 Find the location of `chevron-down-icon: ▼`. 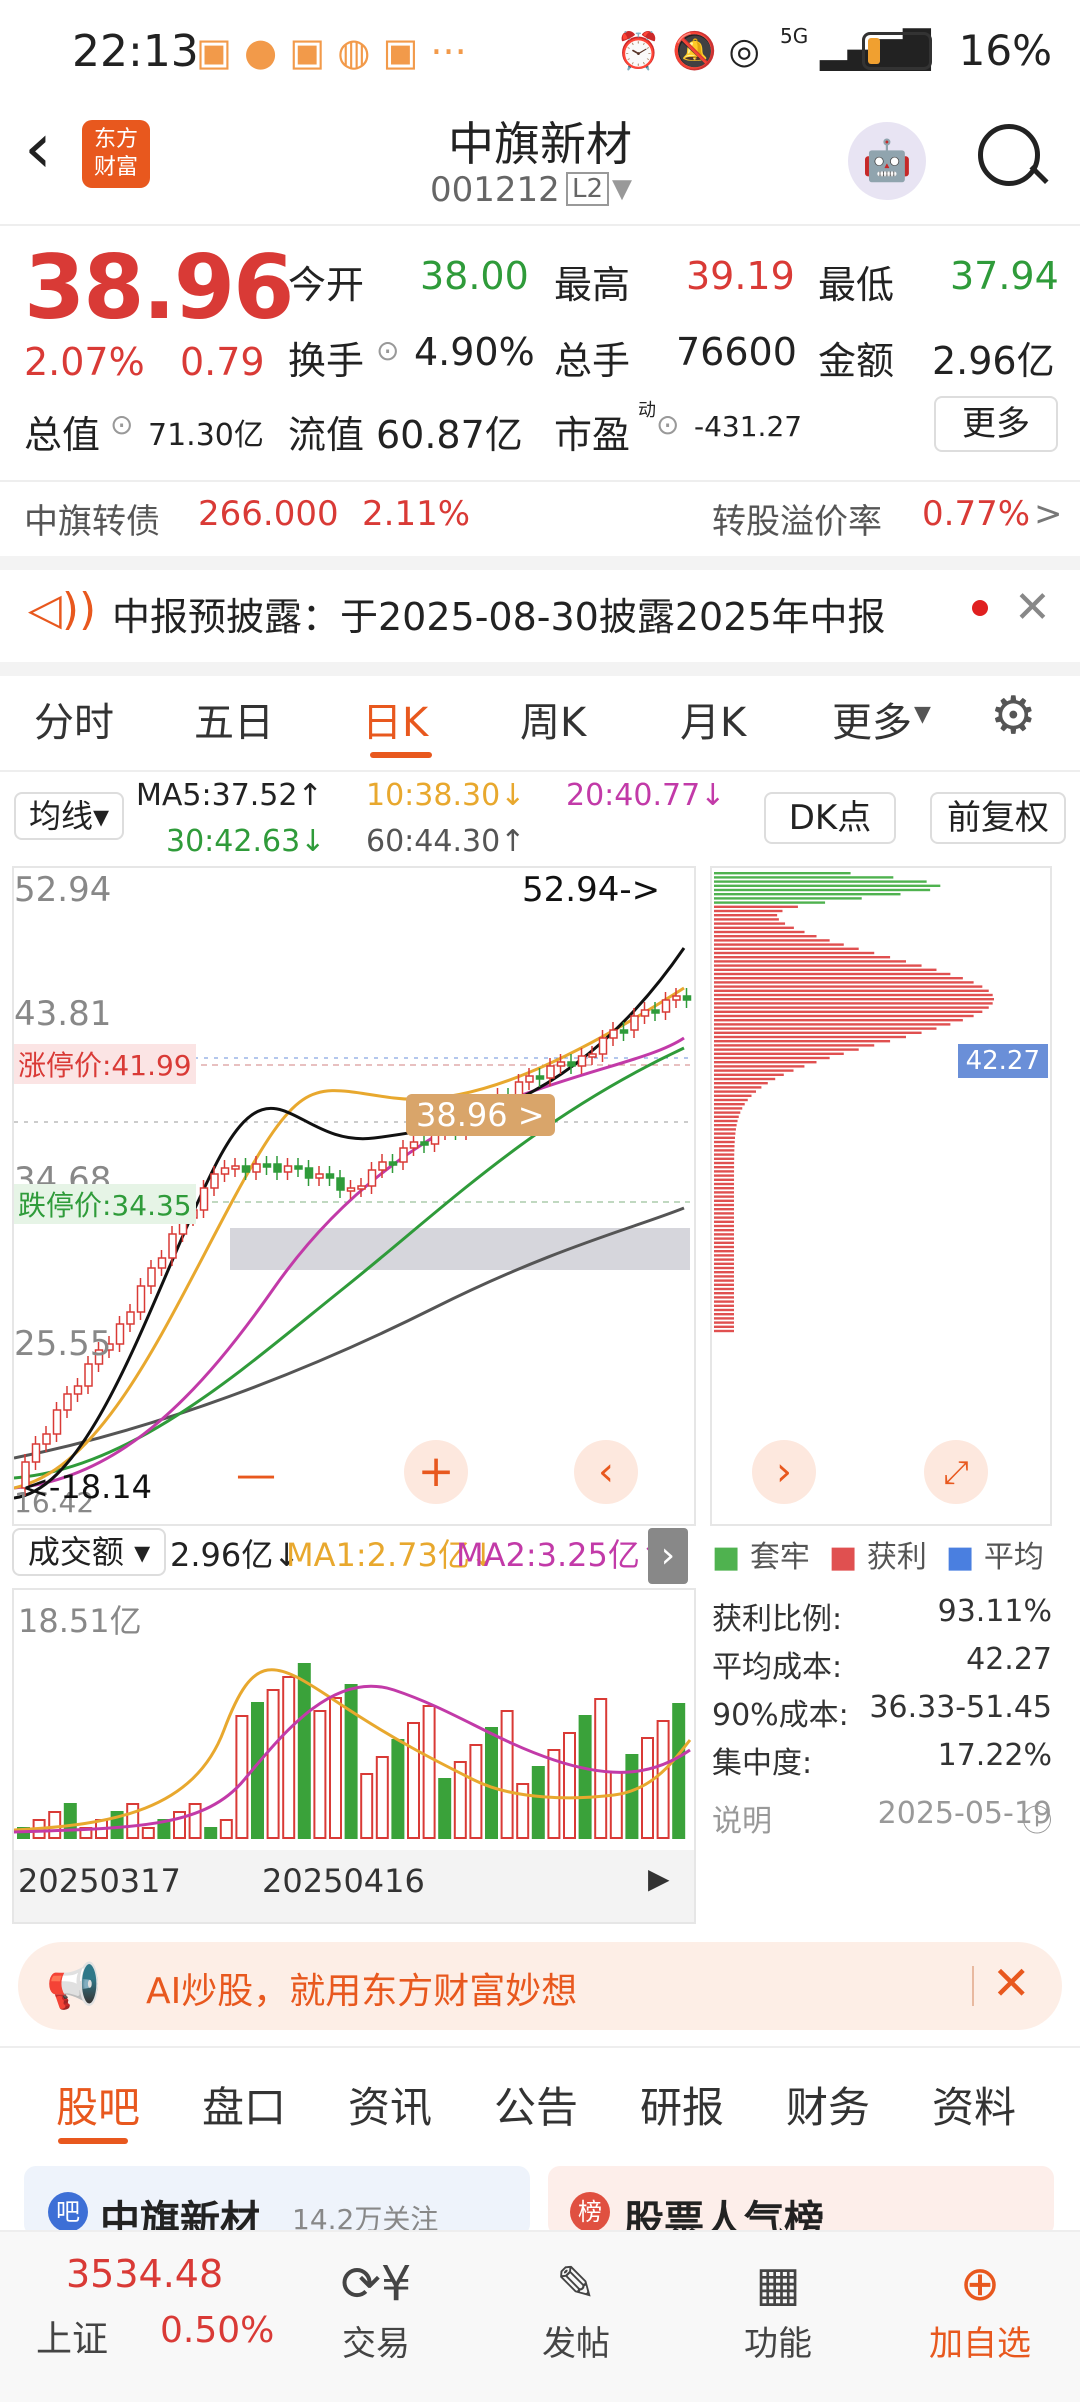

chevron-down-icon: ▼ is located at coordinates (622, 189).